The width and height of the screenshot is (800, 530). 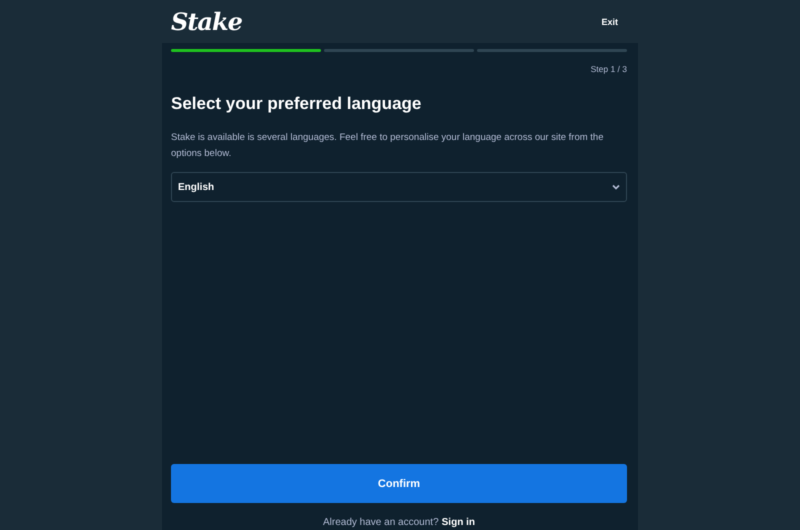 I want to click on language-select: English, so click(x=399, y=187).